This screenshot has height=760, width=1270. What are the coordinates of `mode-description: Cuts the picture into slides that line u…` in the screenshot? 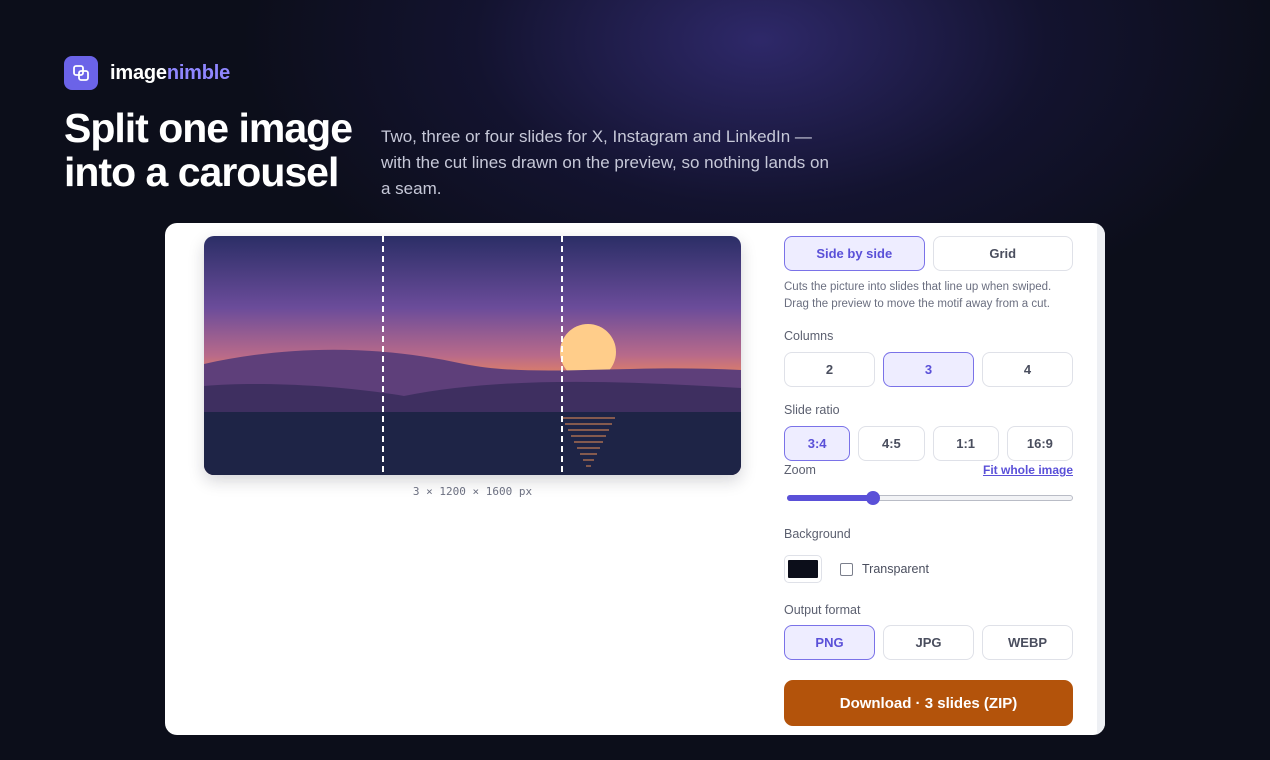 It's located at (918, 295).